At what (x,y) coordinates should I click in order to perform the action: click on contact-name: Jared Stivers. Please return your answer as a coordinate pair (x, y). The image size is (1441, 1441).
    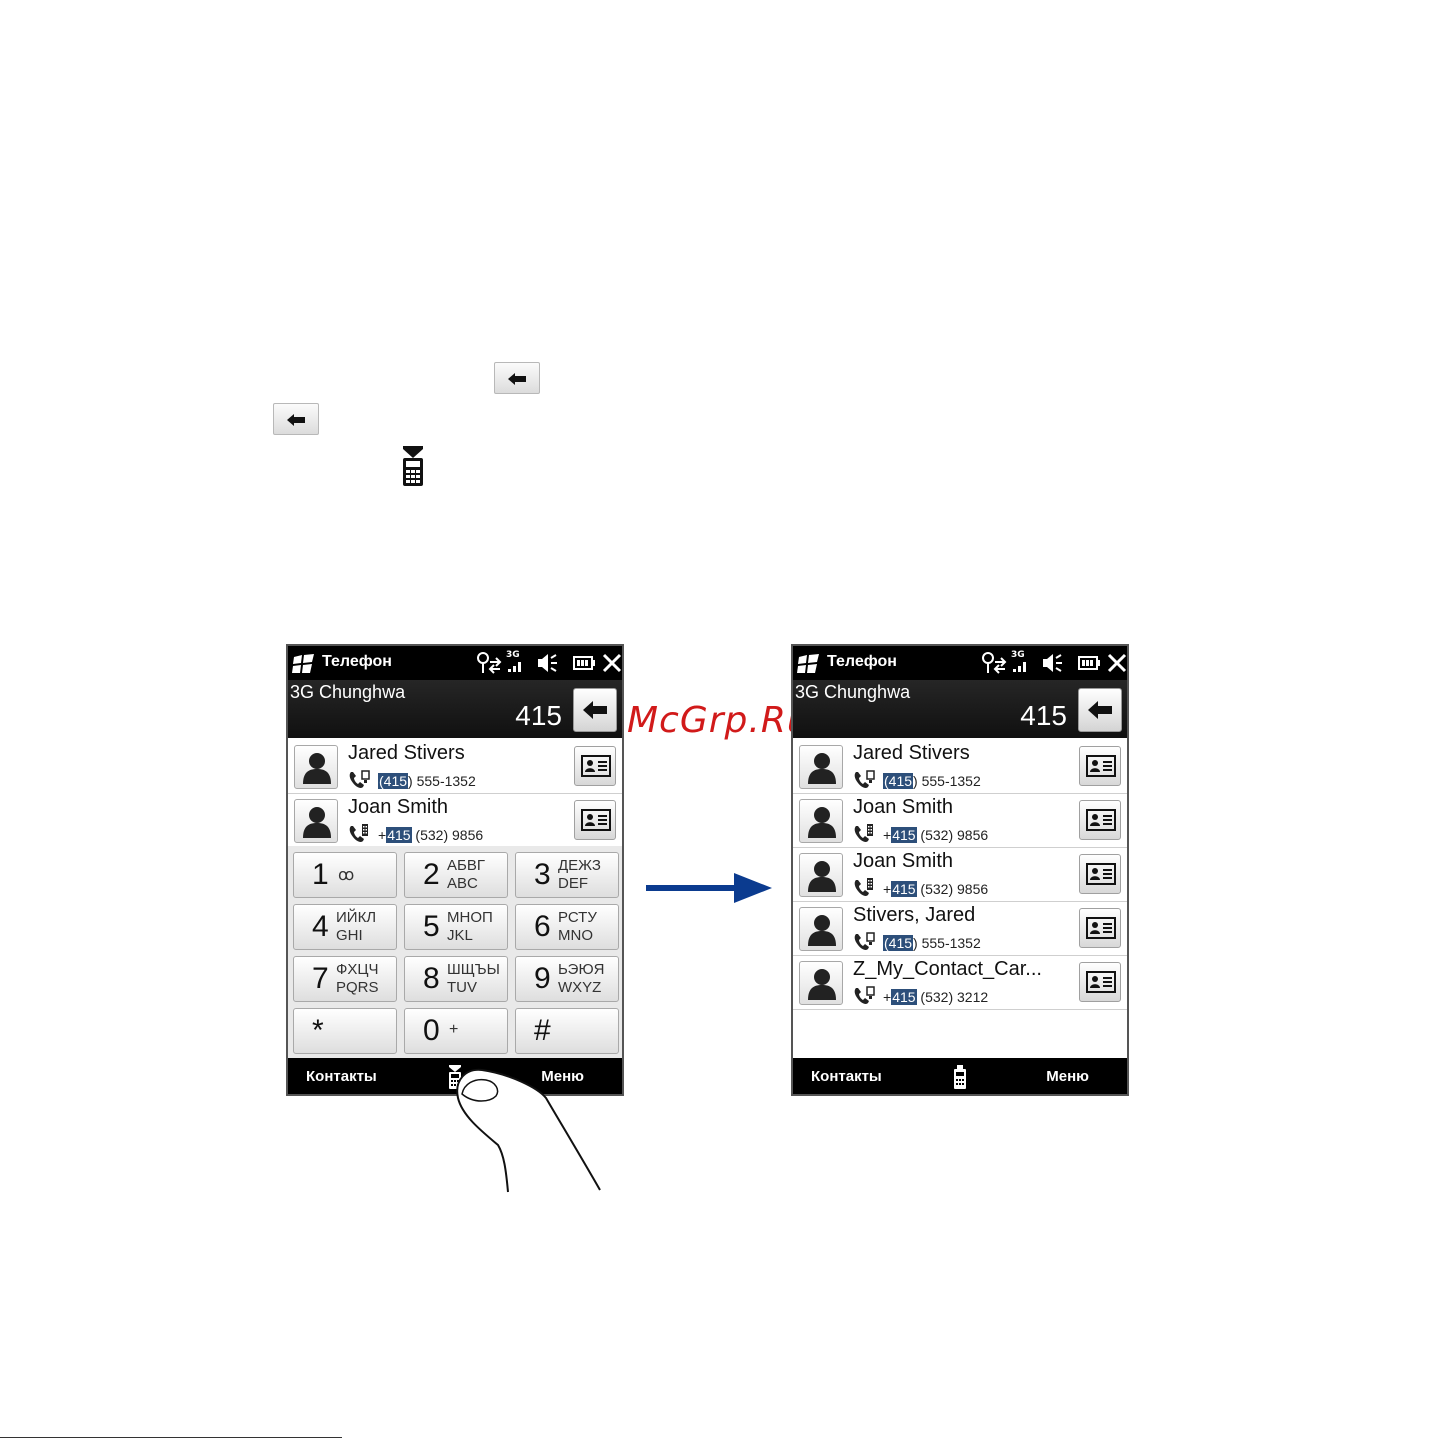
    Looking at the image, I should click on (406, 753).